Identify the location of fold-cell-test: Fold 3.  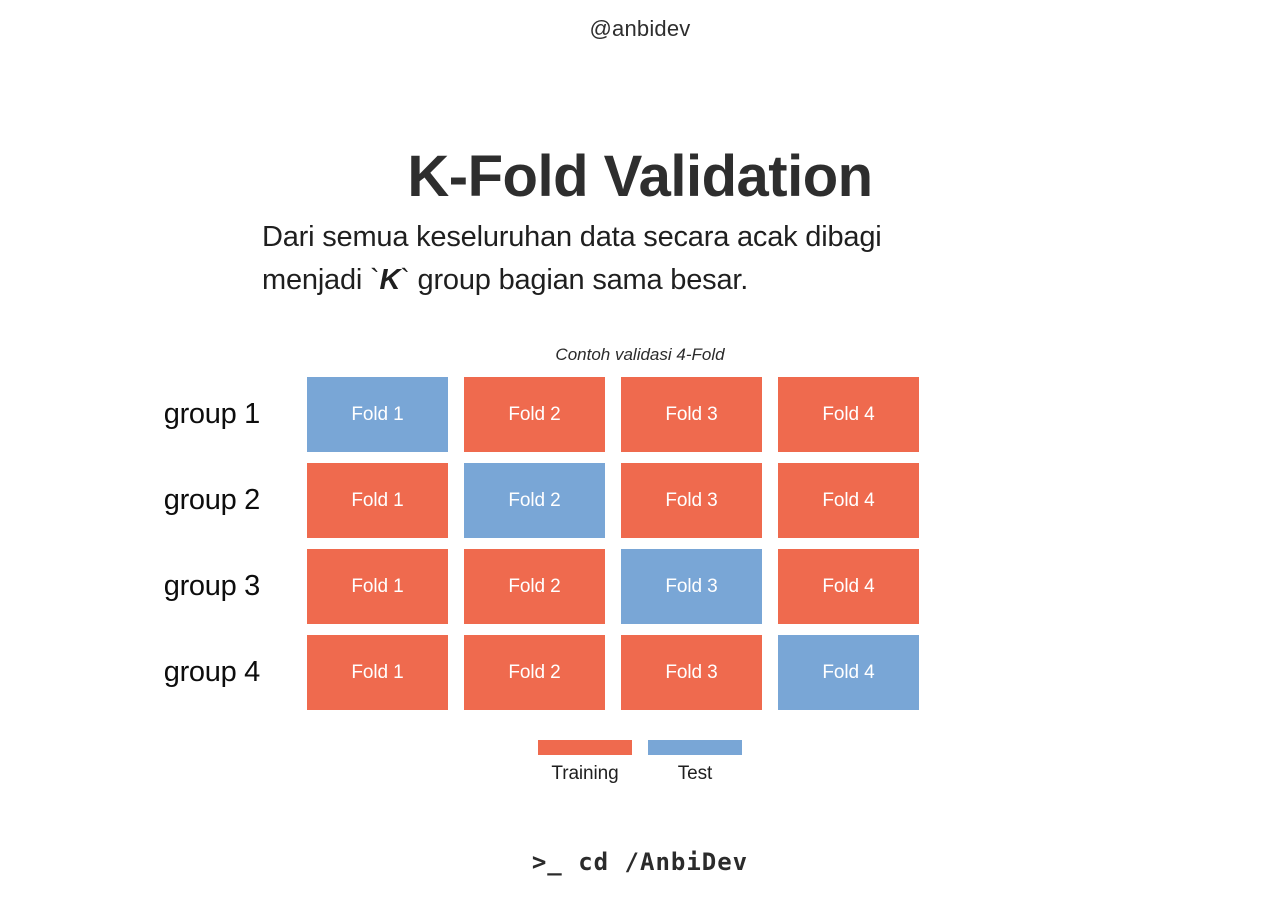
(691, 586).